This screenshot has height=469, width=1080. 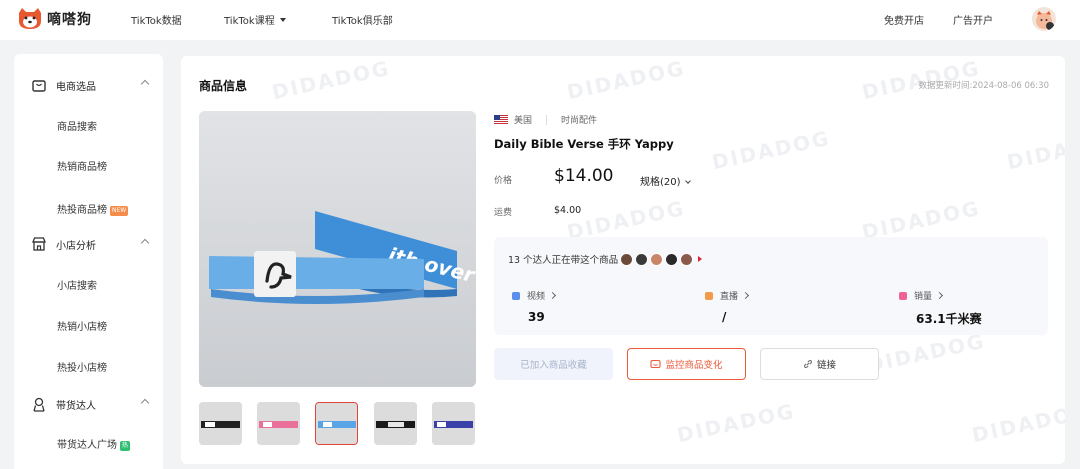 What do you see at coordinates (904, 19) in the screenshot?
I see `nav-open-store: 免费开店` at bounding box center [904, 19].